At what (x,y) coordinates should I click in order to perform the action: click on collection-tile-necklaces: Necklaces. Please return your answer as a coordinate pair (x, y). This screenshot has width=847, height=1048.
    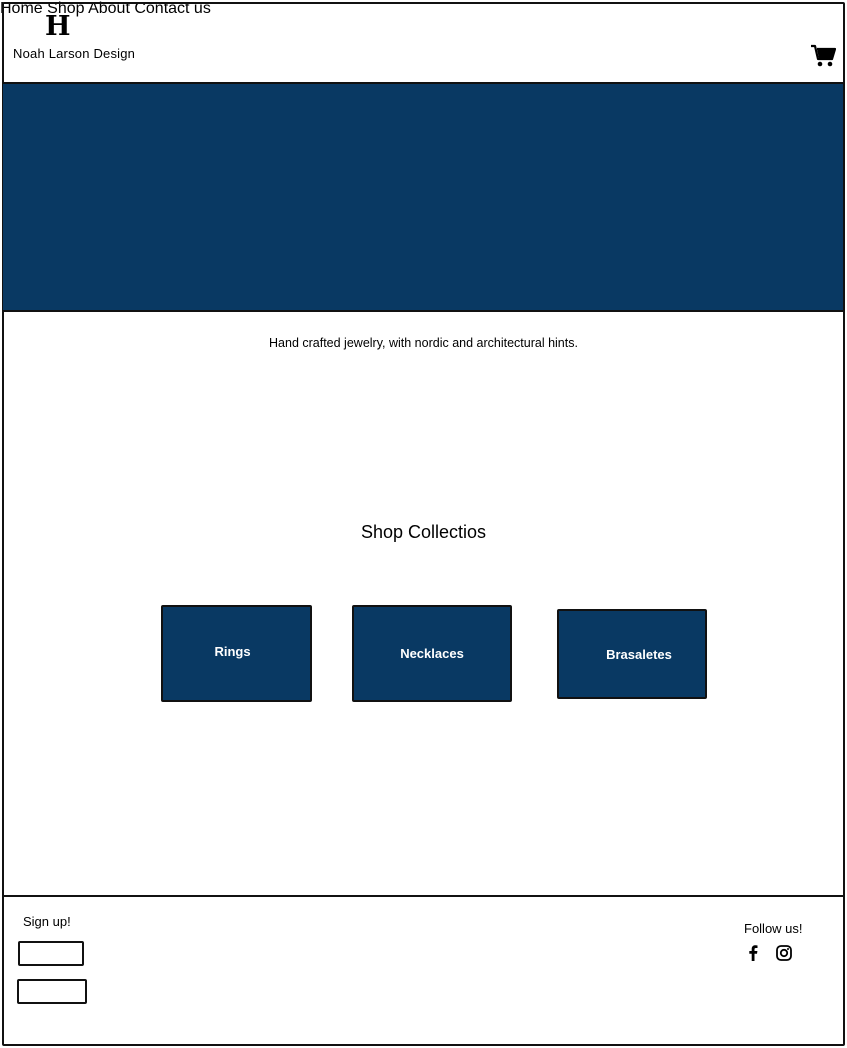
    Looking at the image, I should click on (432, 653).